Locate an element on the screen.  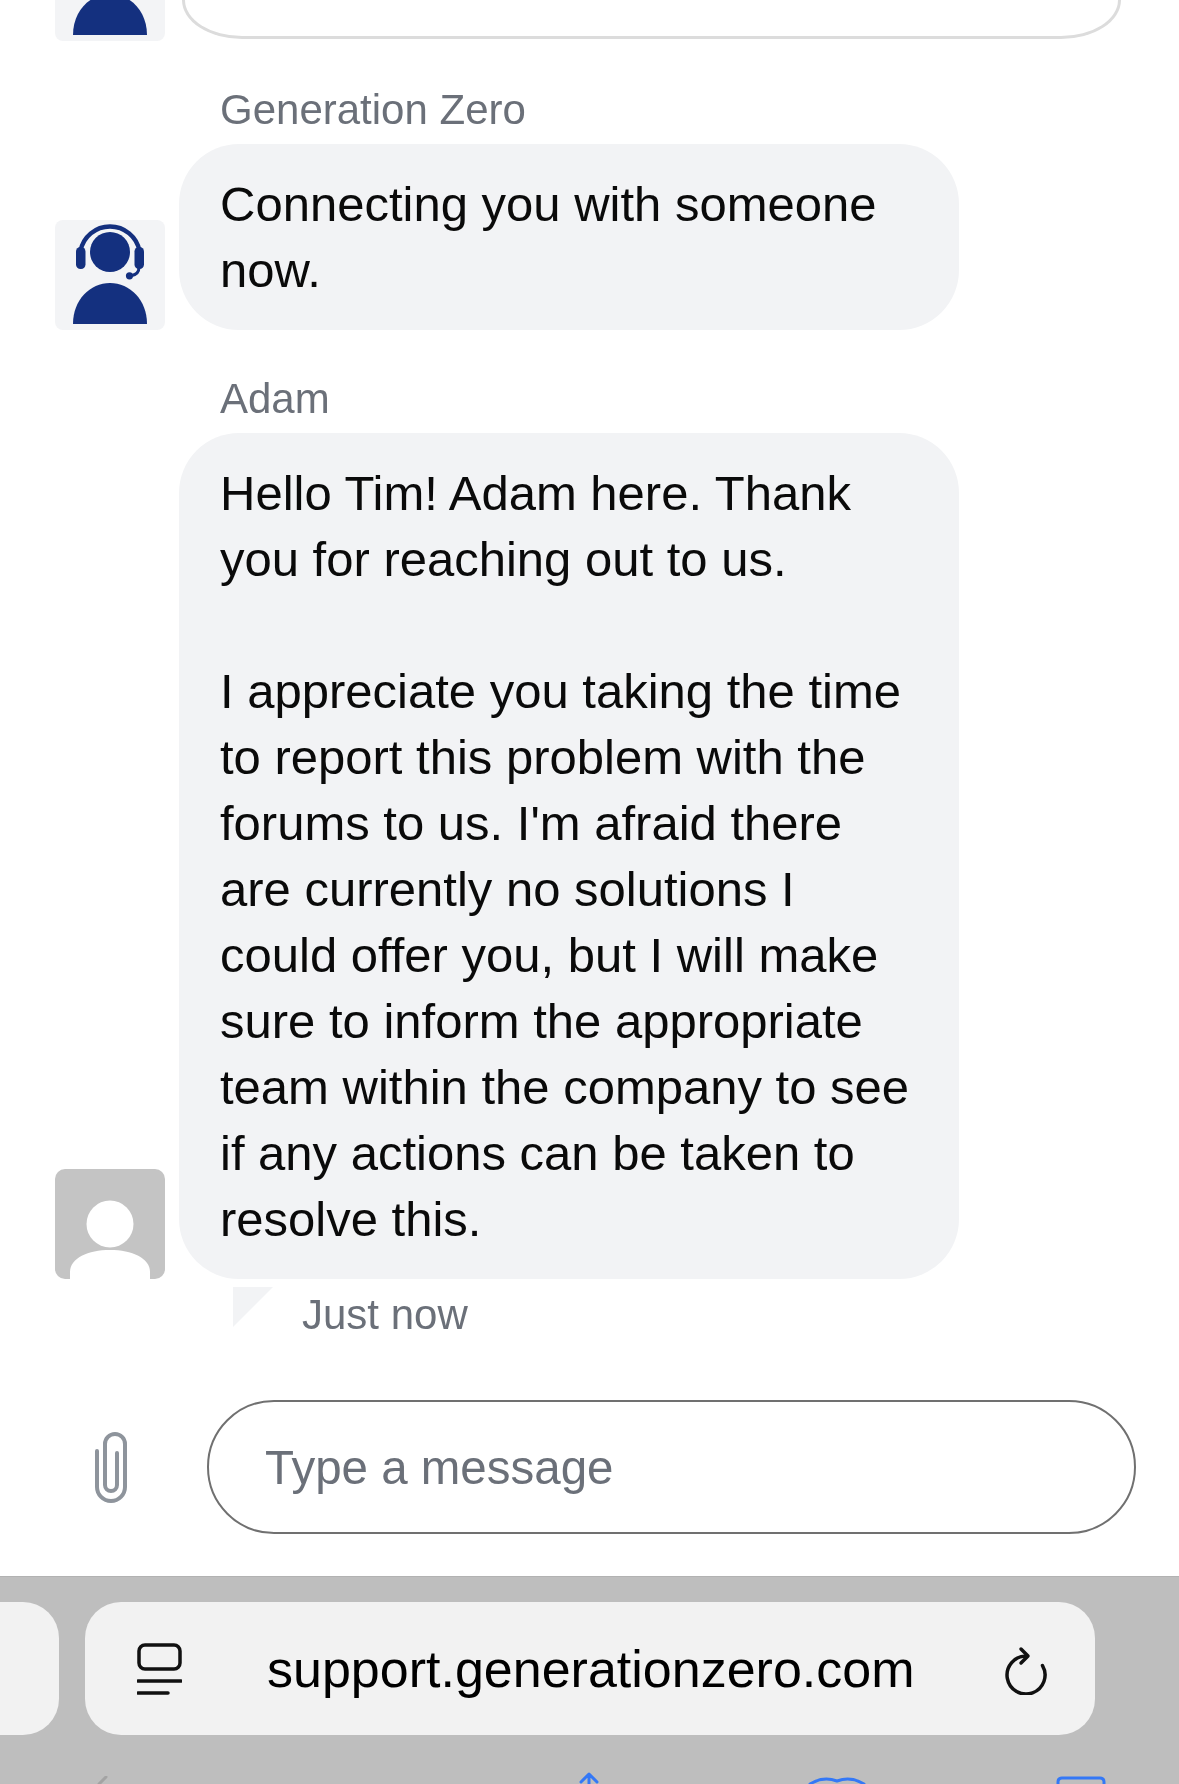
url-text: support.generationzero.com is located at coordinates (591, 1668).